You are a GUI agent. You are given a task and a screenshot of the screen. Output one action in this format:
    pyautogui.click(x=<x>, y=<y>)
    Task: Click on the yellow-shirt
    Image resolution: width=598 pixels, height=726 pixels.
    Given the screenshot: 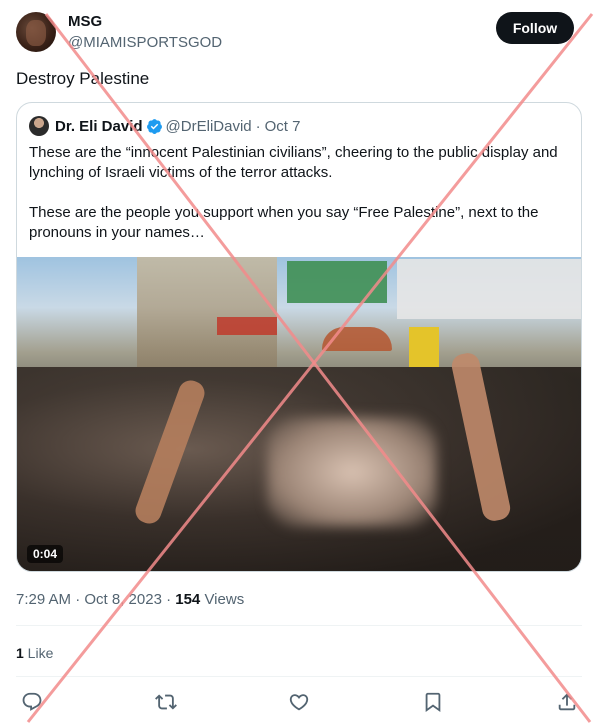 What is the action you would take?
    pyautogui.click(x=424, y=347)
    